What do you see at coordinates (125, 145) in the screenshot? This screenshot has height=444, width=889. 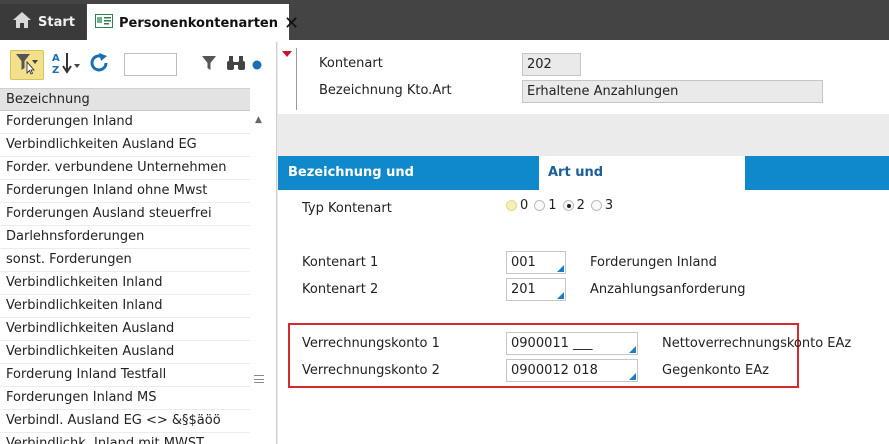 I see `list-item: Verbindlichkeiten Ausland EG` at bounding box center [125, 145].